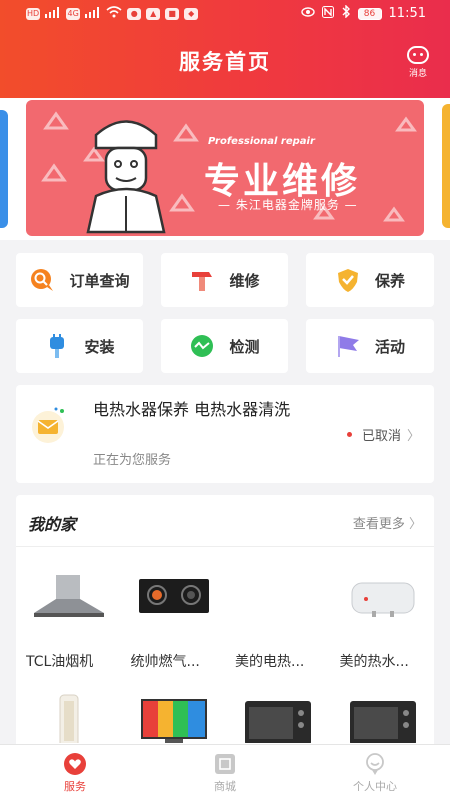 This screenshot has height=800, width=450. Describe the element at coordinates (69, 596) in the screenshot. I see `range-hood-icon` at that location.